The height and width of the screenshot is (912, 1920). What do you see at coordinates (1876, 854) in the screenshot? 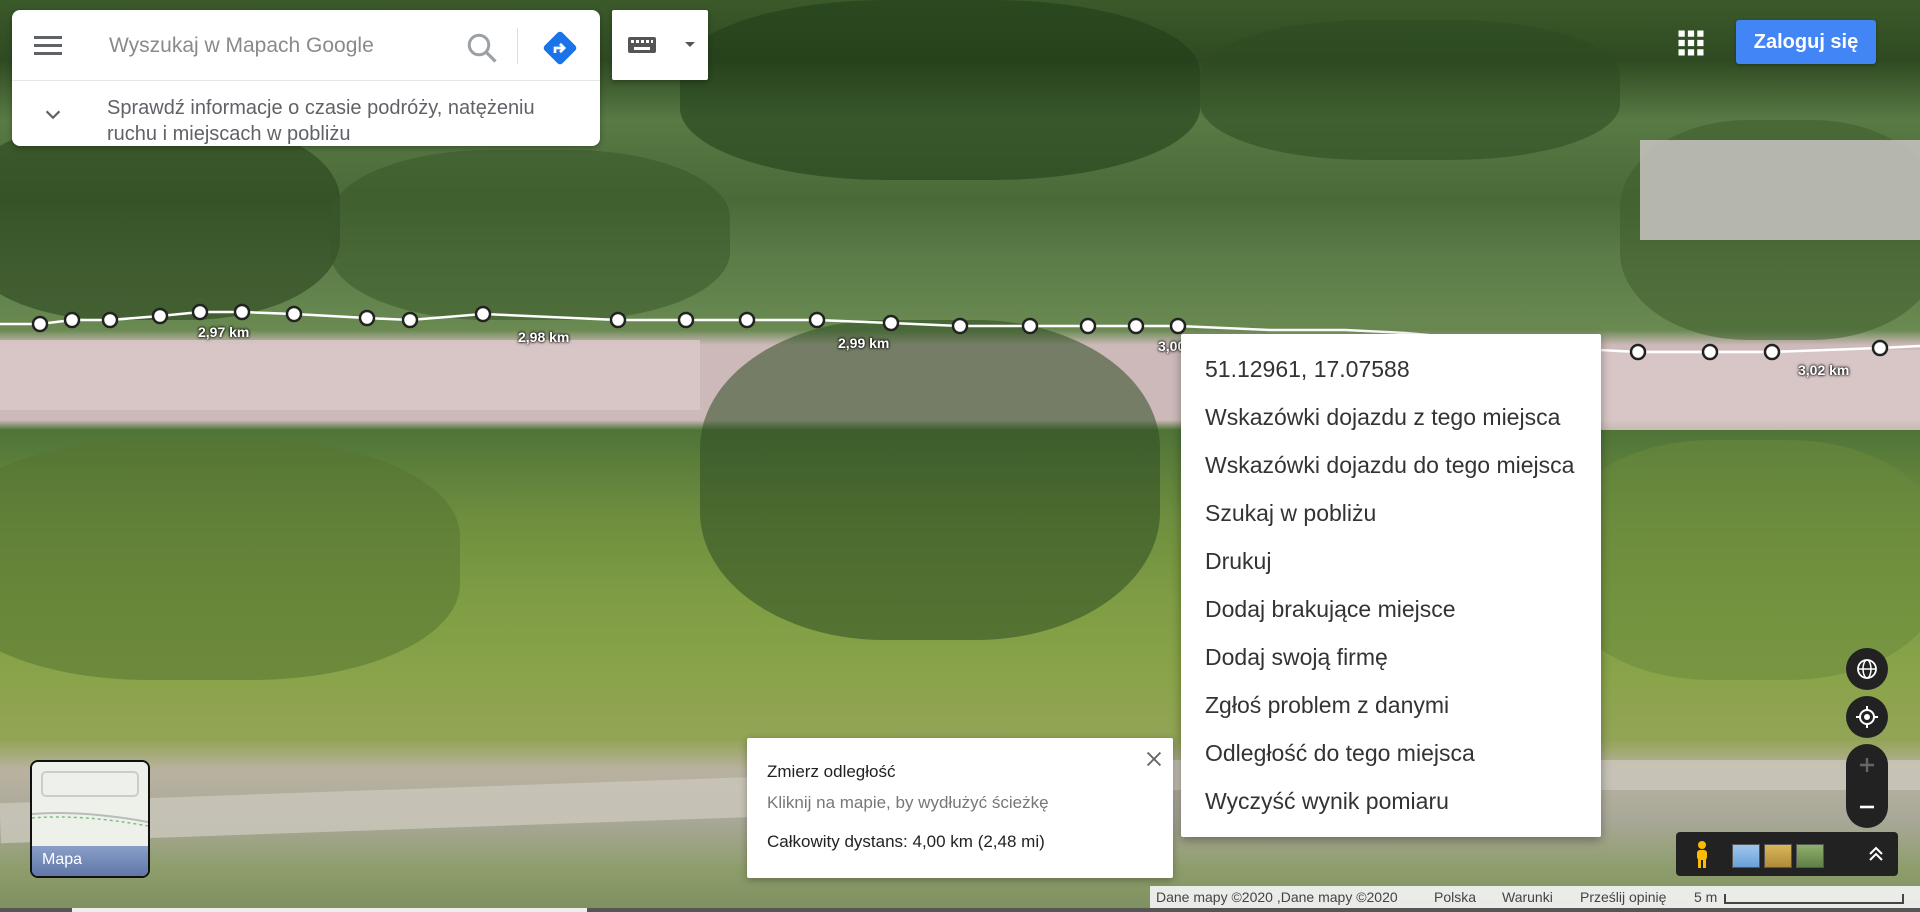
I see `expand-icon` at bounding box center [1876, 854].